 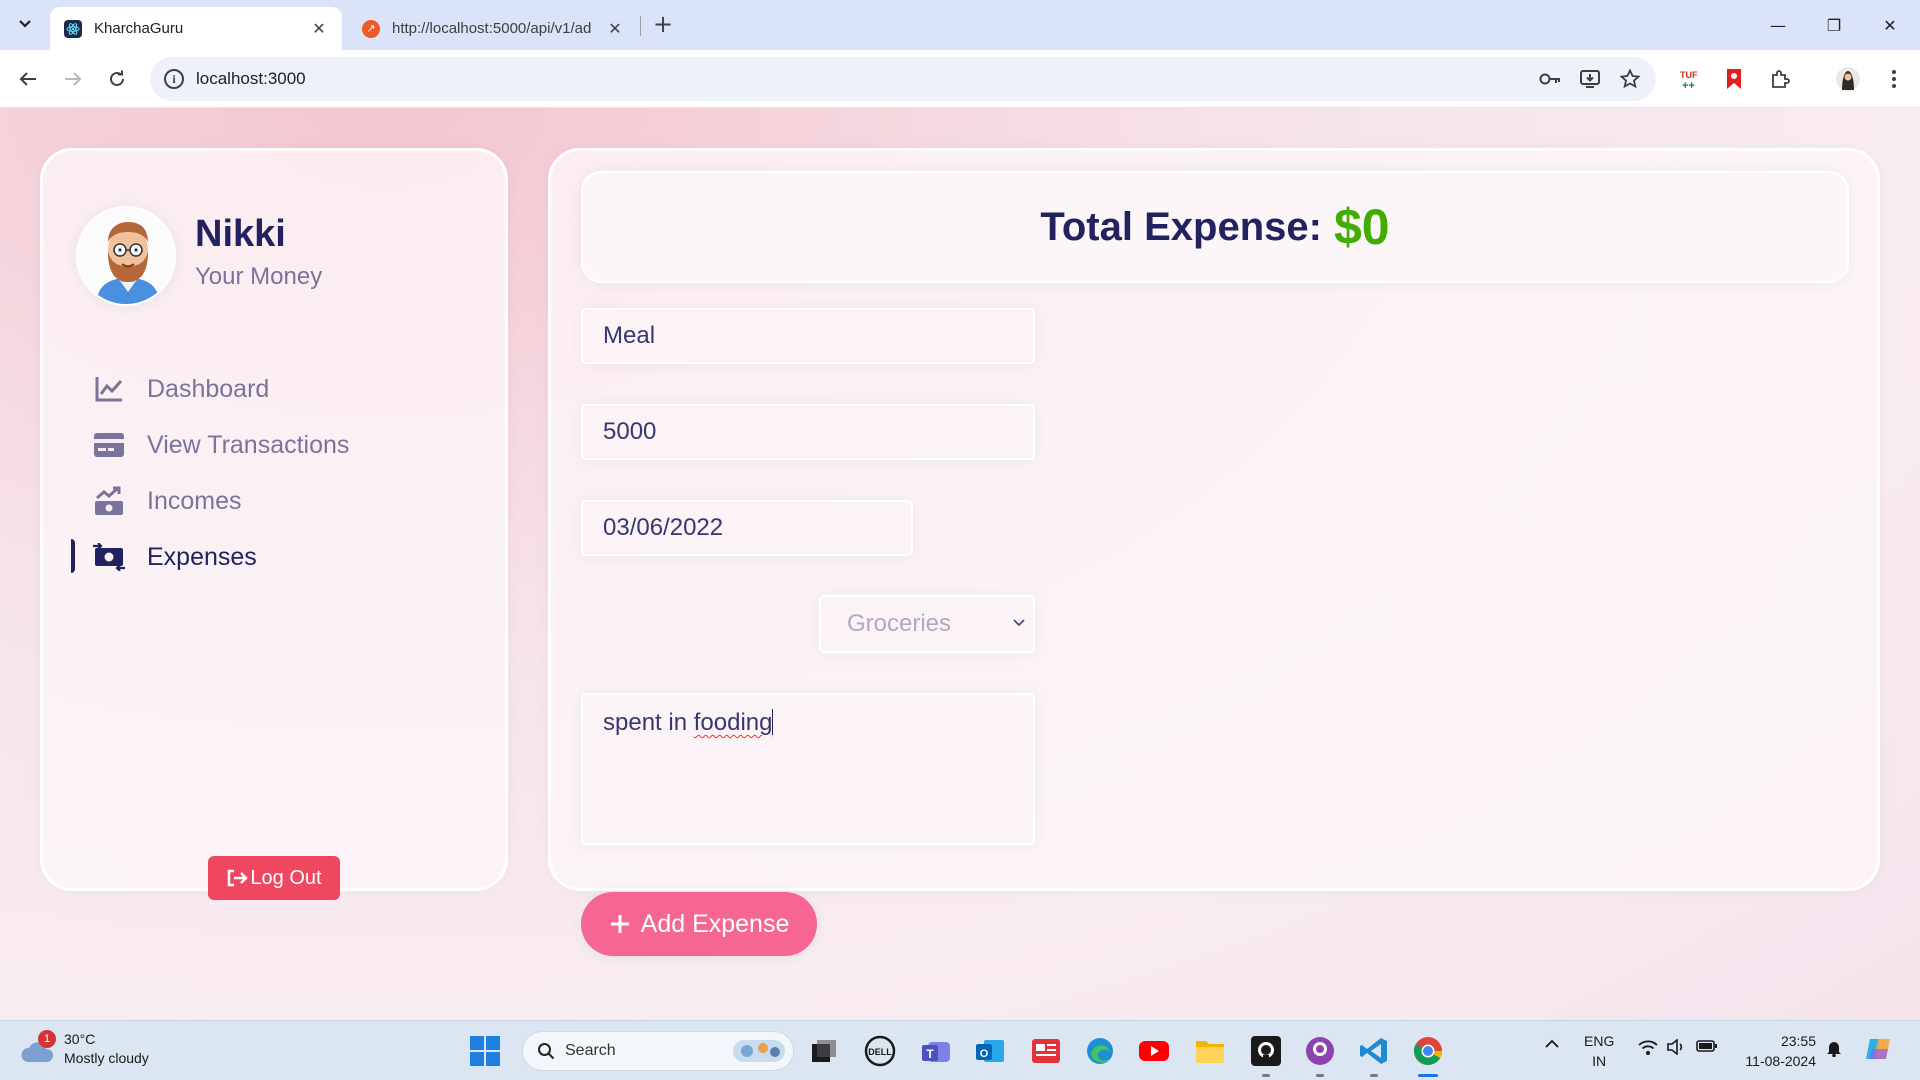 What do you see at coordinates (546, 1051) in the screenshot?
I see `search-icon` at bounding box center [546, 1051].